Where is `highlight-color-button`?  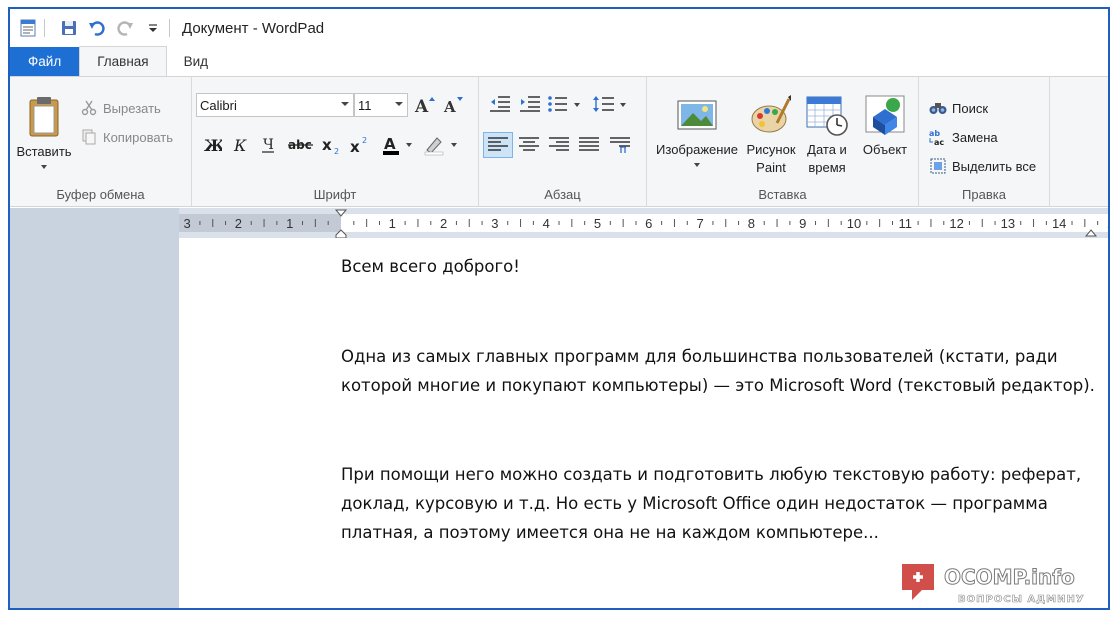
highlight-color-button is located at coordinates (442, 145).